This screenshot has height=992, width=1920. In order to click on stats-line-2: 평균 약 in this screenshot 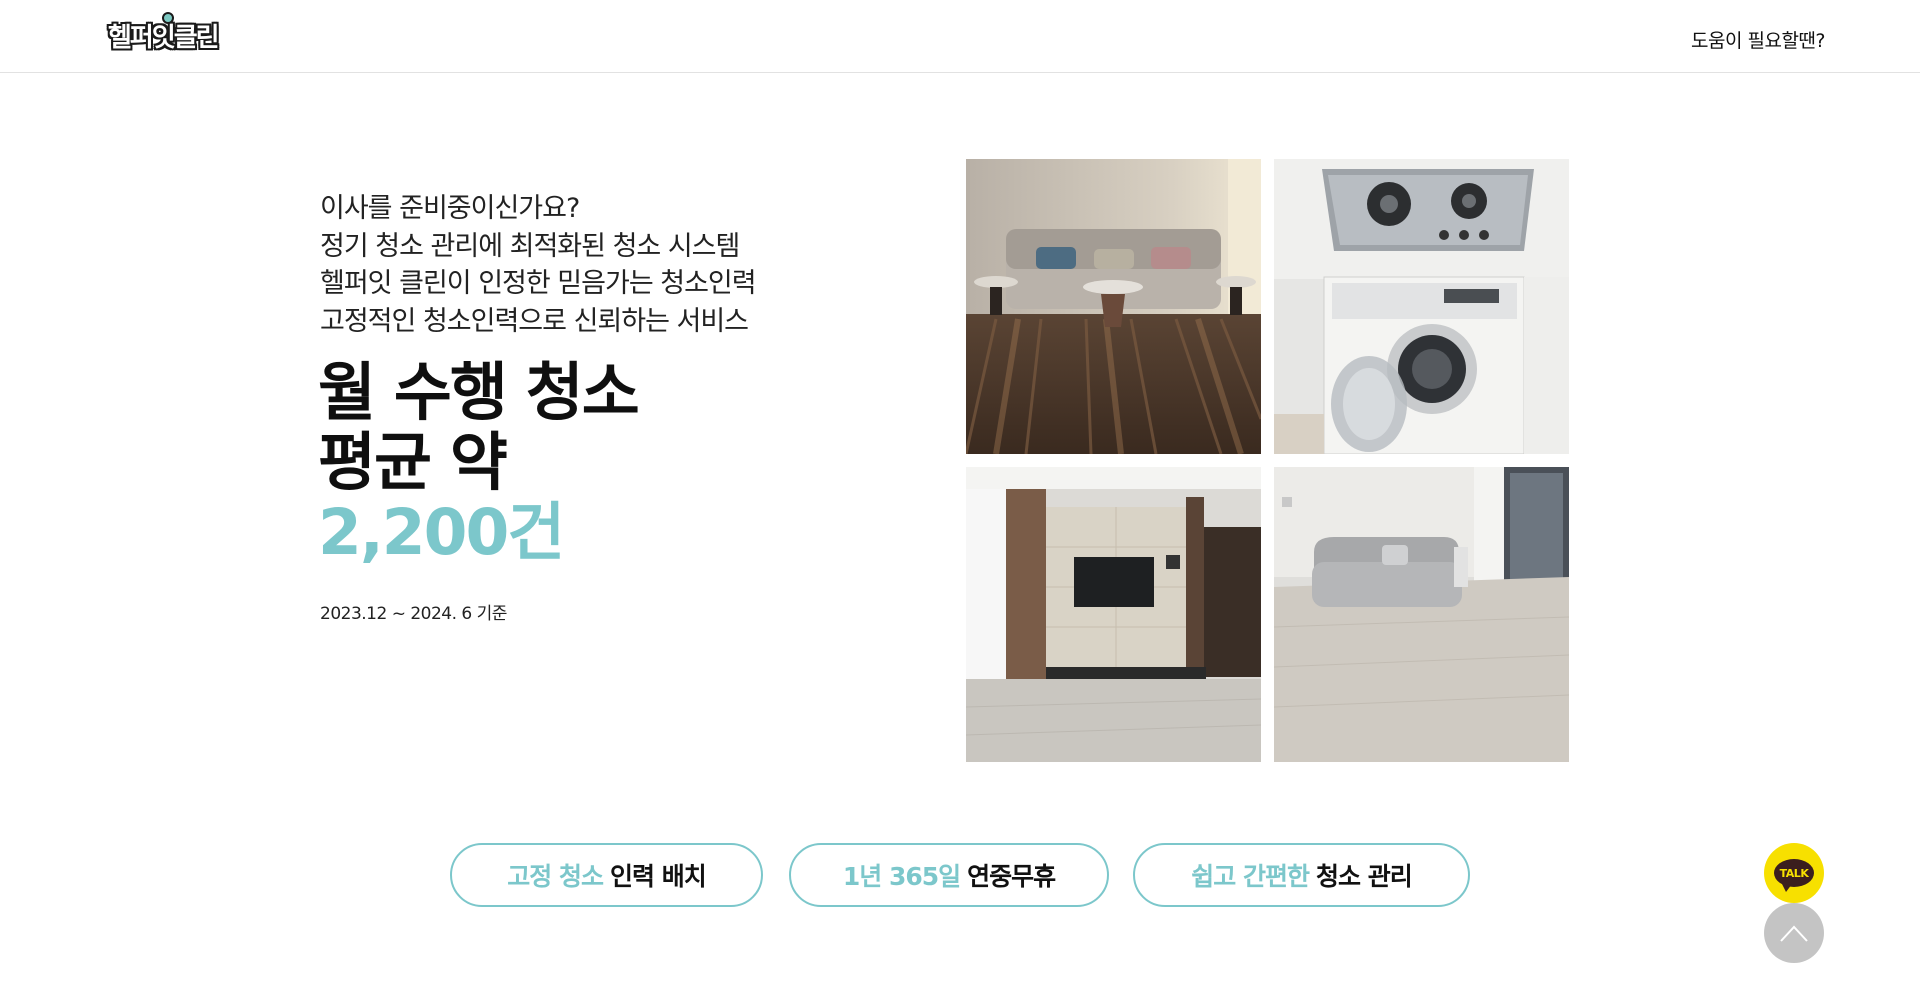, I will do `click(413, 462)`.